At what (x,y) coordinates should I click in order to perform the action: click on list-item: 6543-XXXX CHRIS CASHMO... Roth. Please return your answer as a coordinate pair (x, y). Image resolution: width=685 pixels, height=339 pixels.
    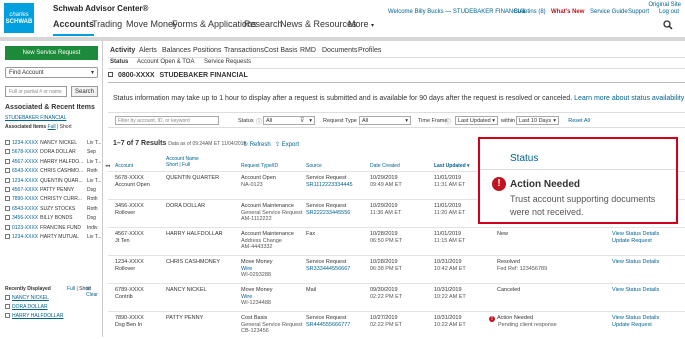
    Looking at the image, I should click on (53, 172).